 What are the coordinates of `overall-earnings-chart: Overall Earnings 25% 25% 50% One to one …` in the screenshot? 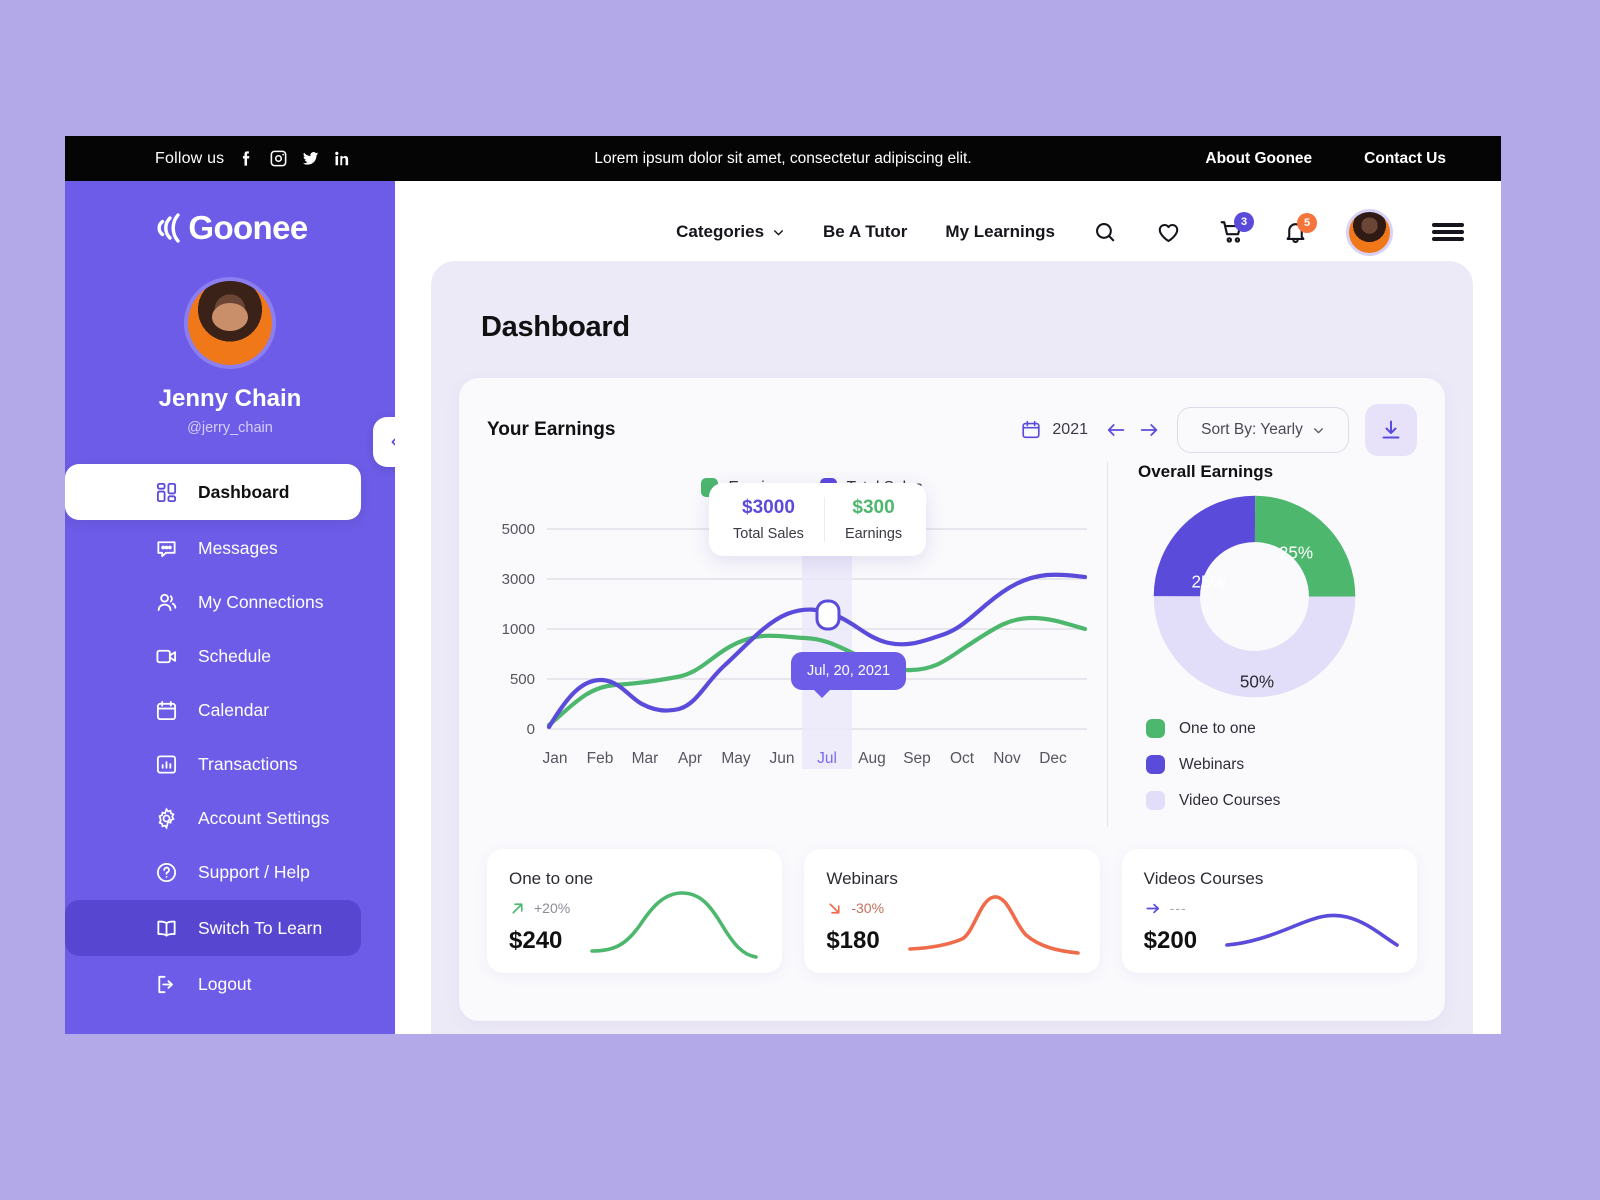 It's located at (1262, 644).